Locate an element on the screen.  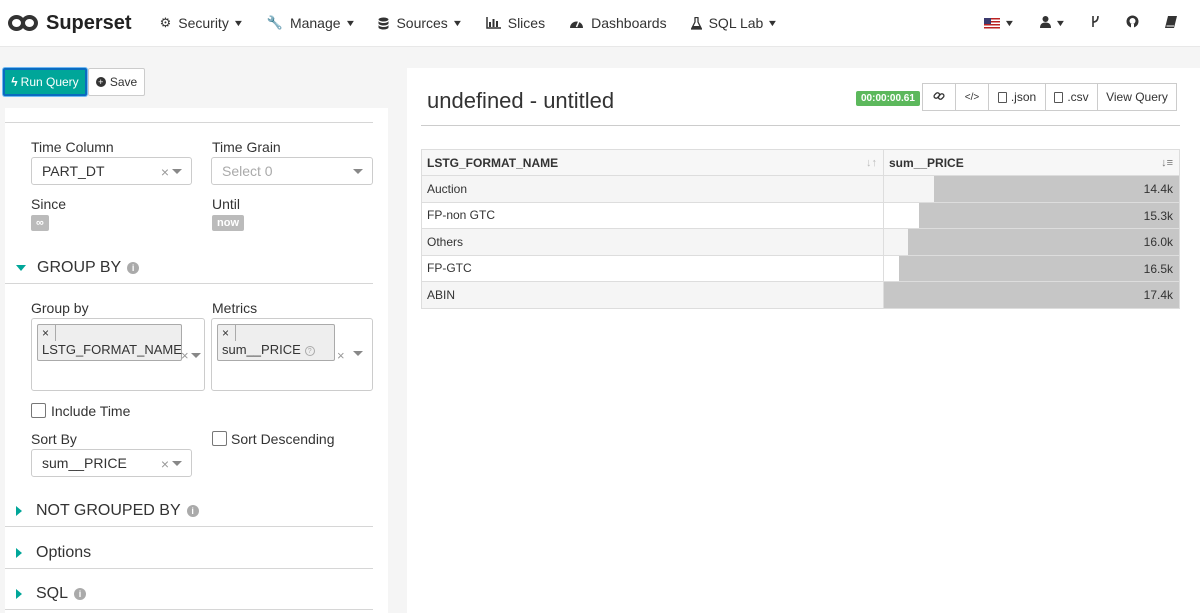
until-label: Until is located at coordinates (226, 204).